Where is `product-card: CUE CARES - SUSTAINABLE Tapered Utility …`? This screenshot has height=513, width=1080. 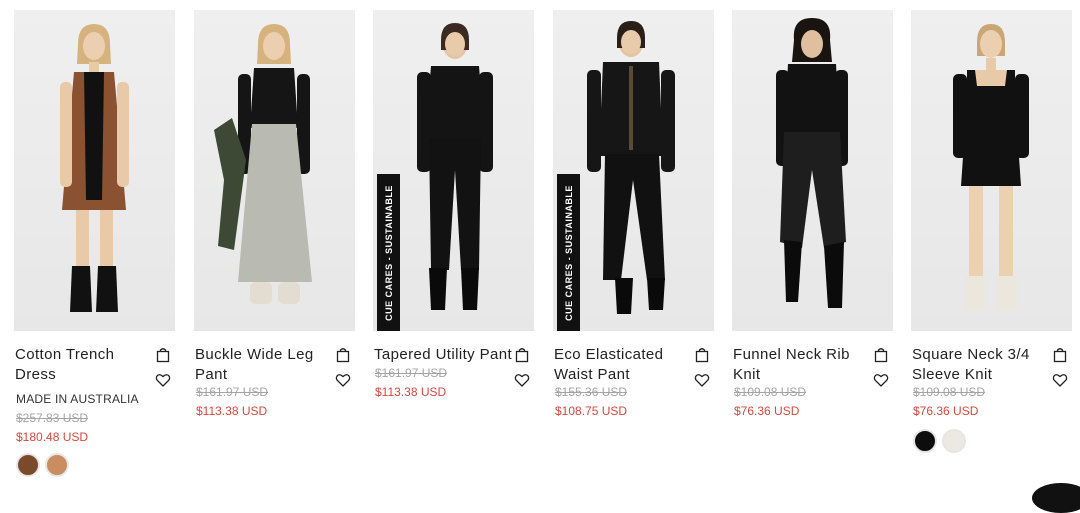
product-card: CUE CARES - SUSTAINABLE Tapered Utility … is located at coordinates (453, 245).